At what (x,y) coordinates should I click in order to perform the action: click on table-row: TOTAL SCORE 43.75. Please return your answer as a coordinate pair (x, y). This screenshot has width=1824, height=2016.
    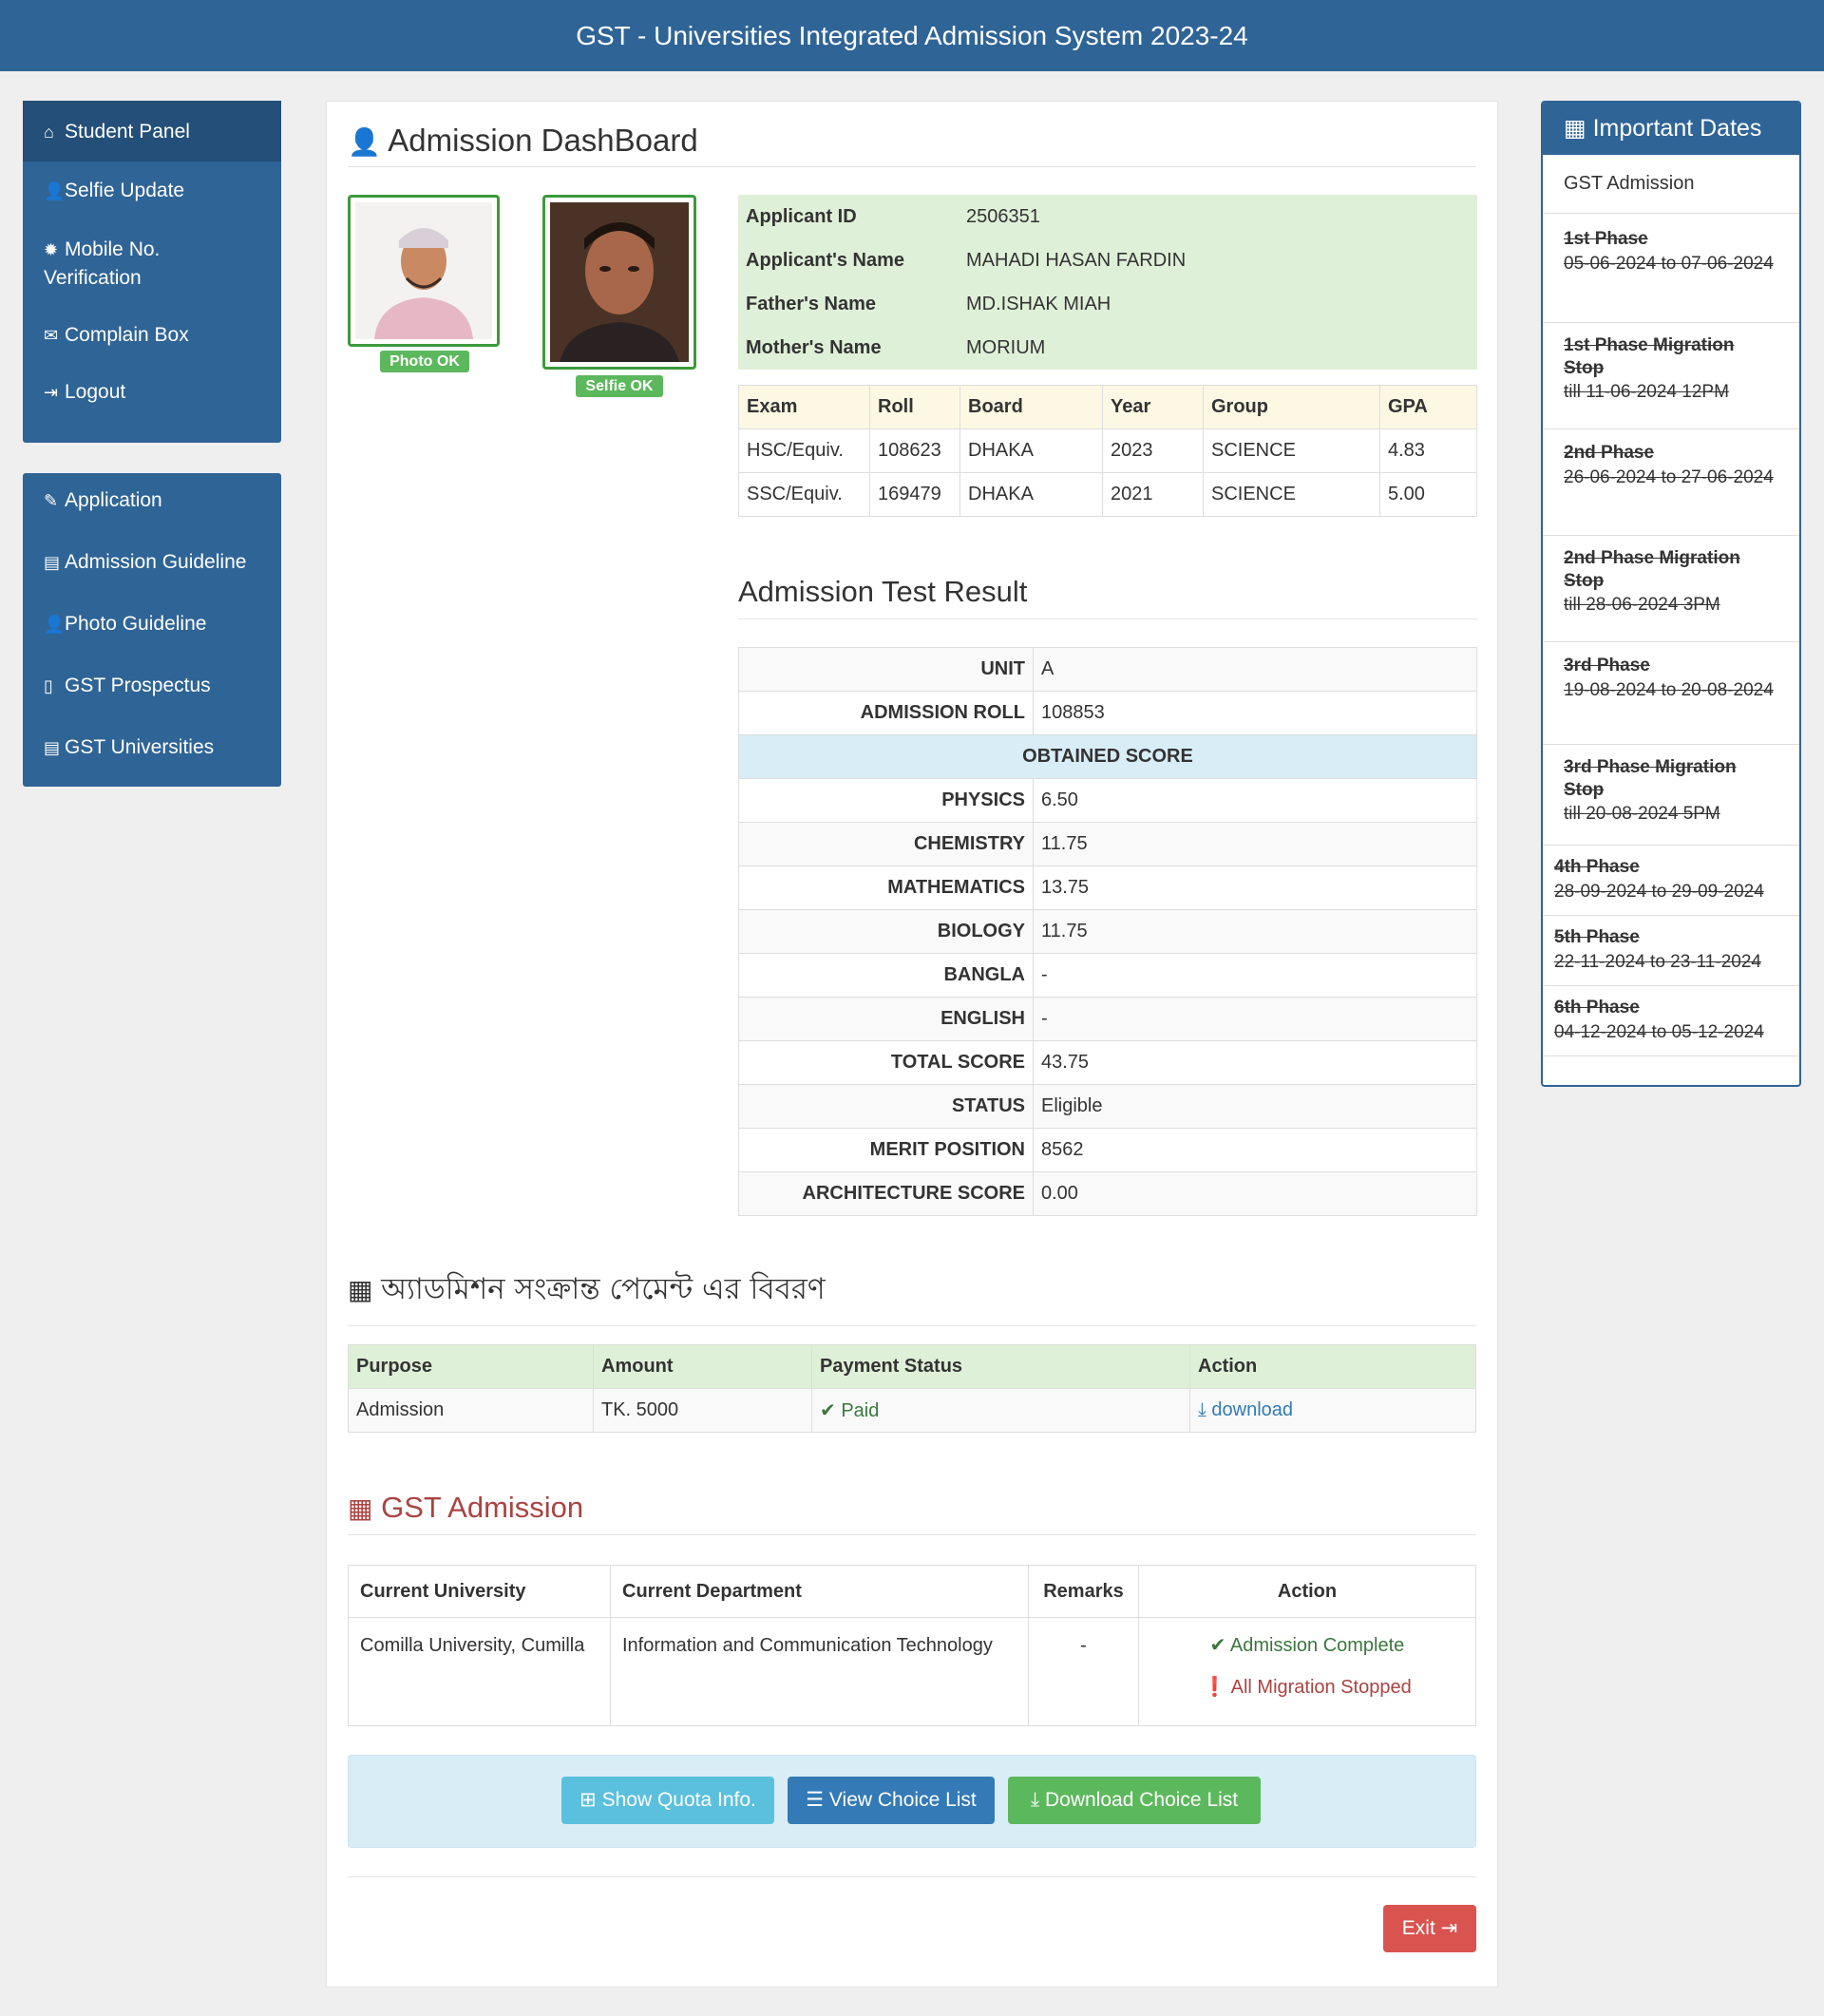
    Looking at the image, I should click on (1107, 1063).